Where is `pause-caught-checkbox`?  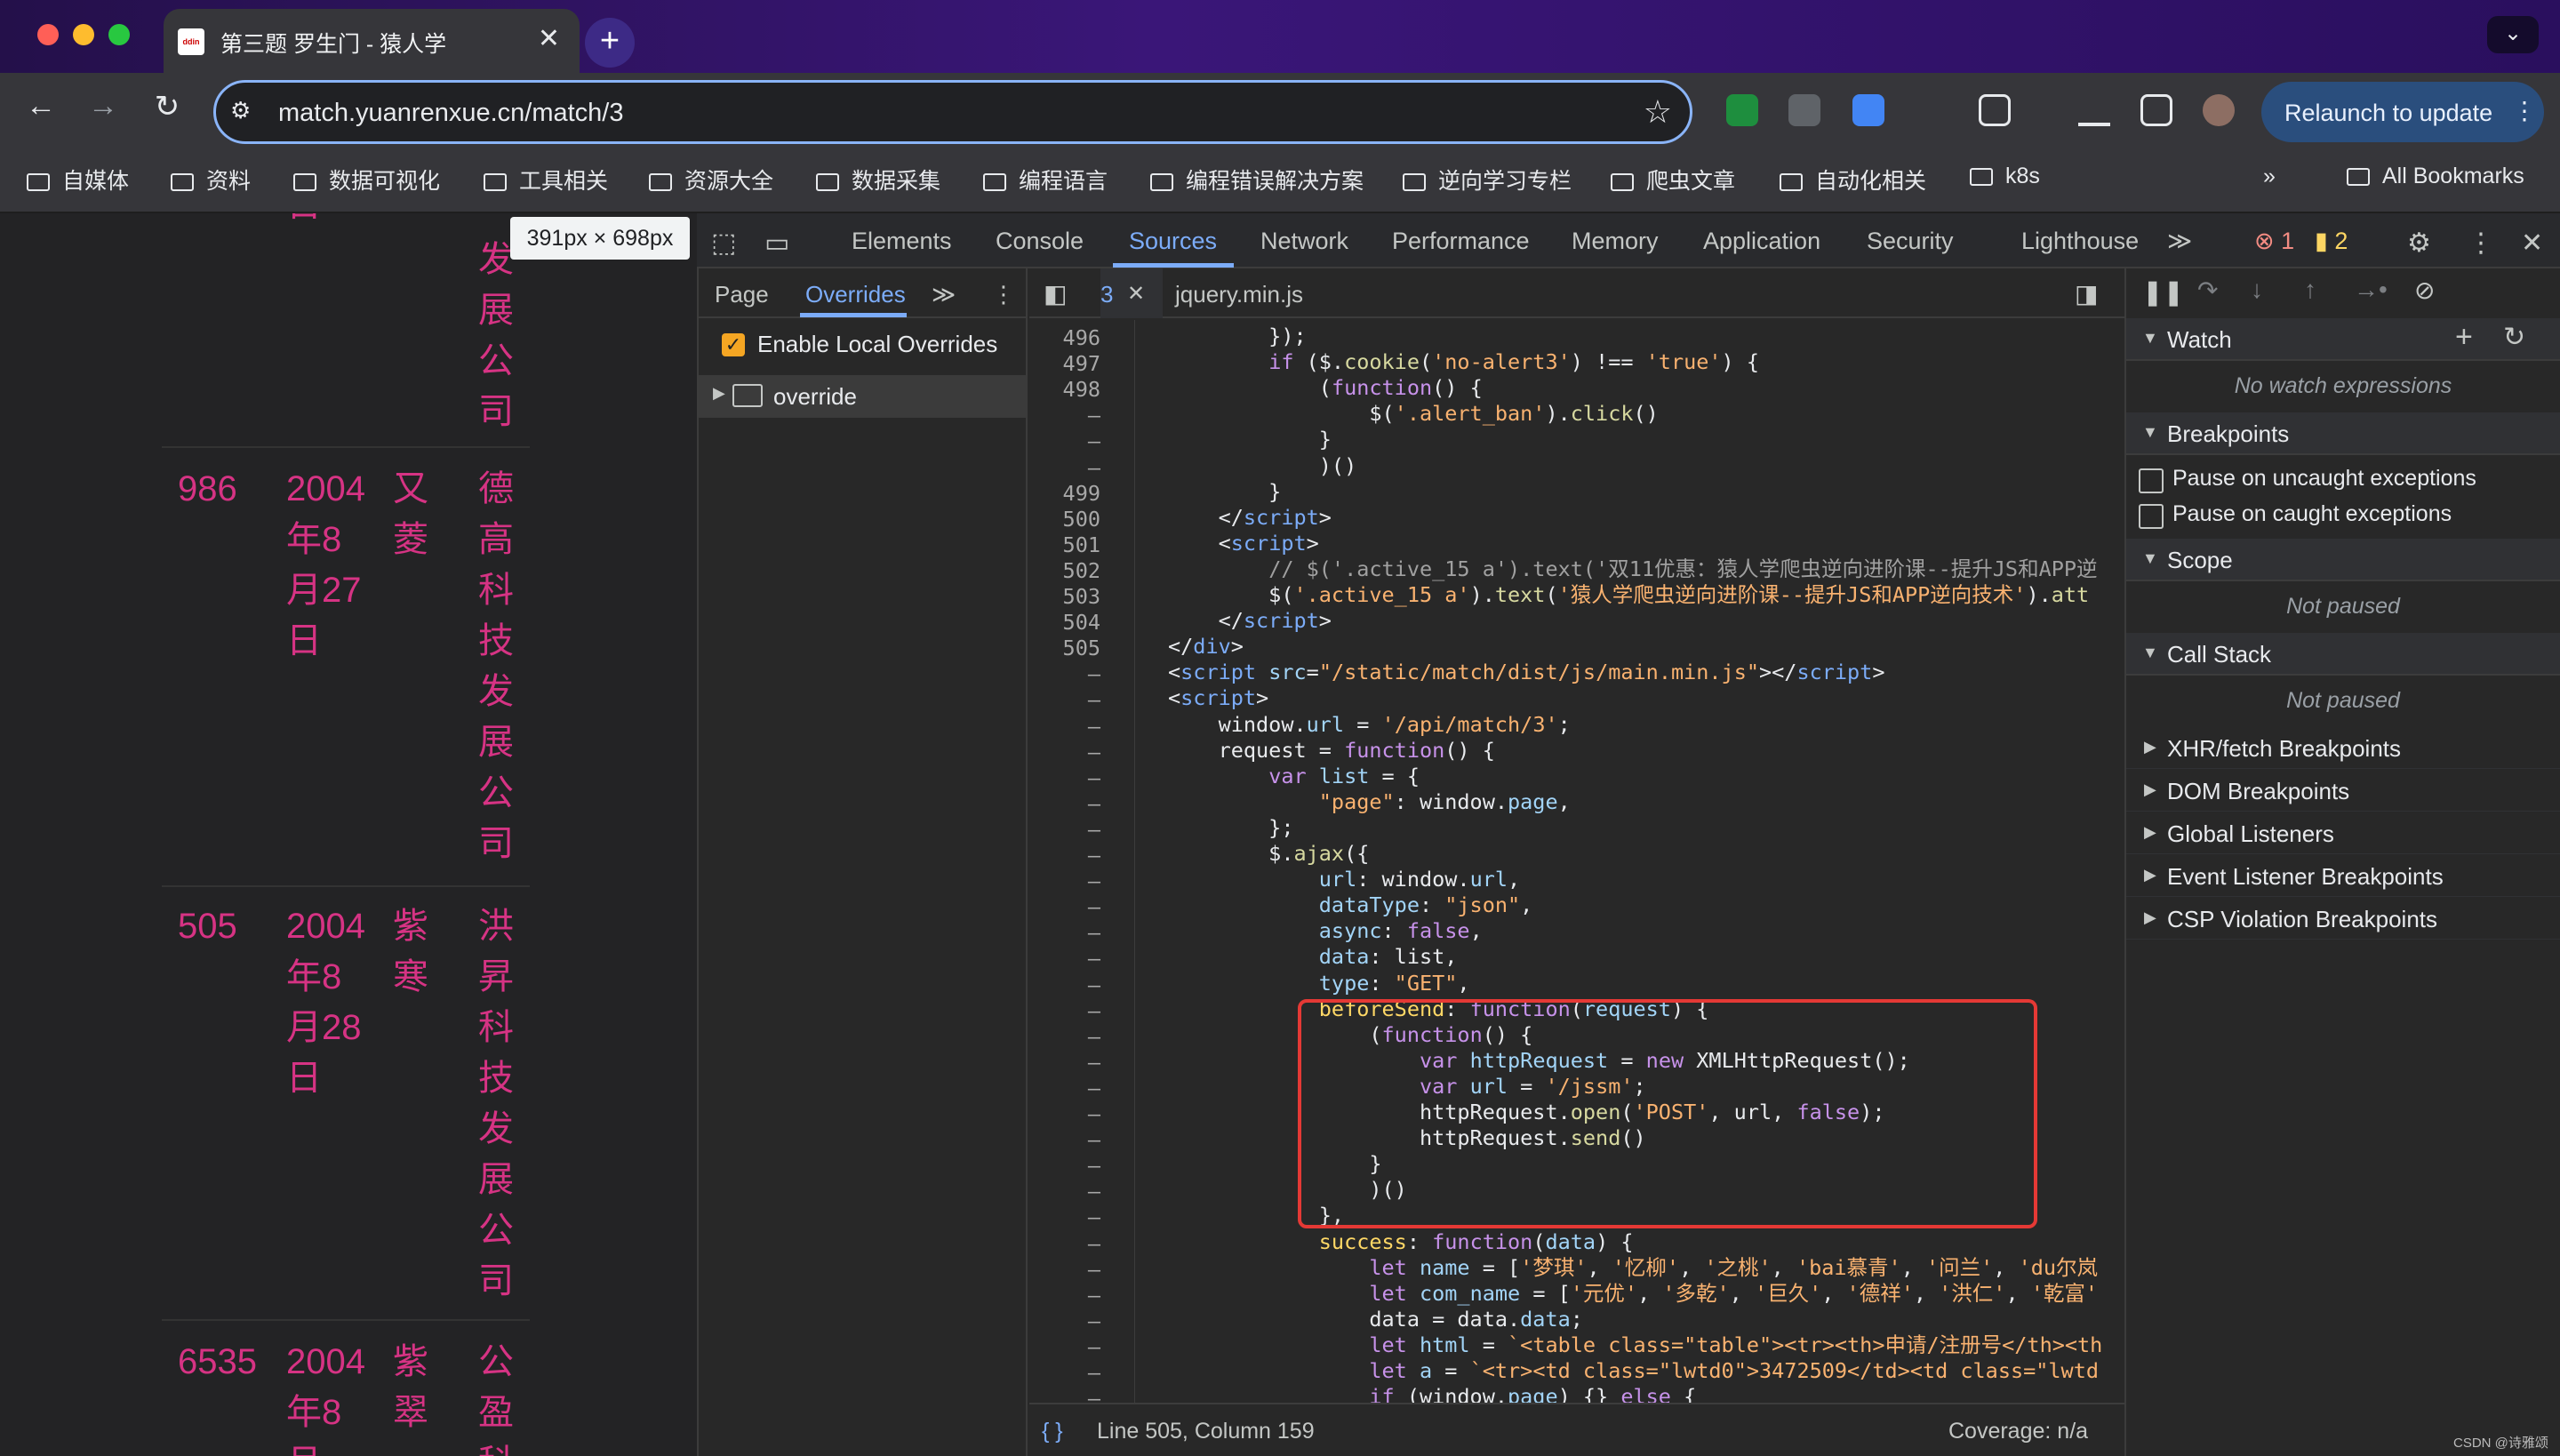 pause-caught-checkbox is located at coordinates (2151, 516).